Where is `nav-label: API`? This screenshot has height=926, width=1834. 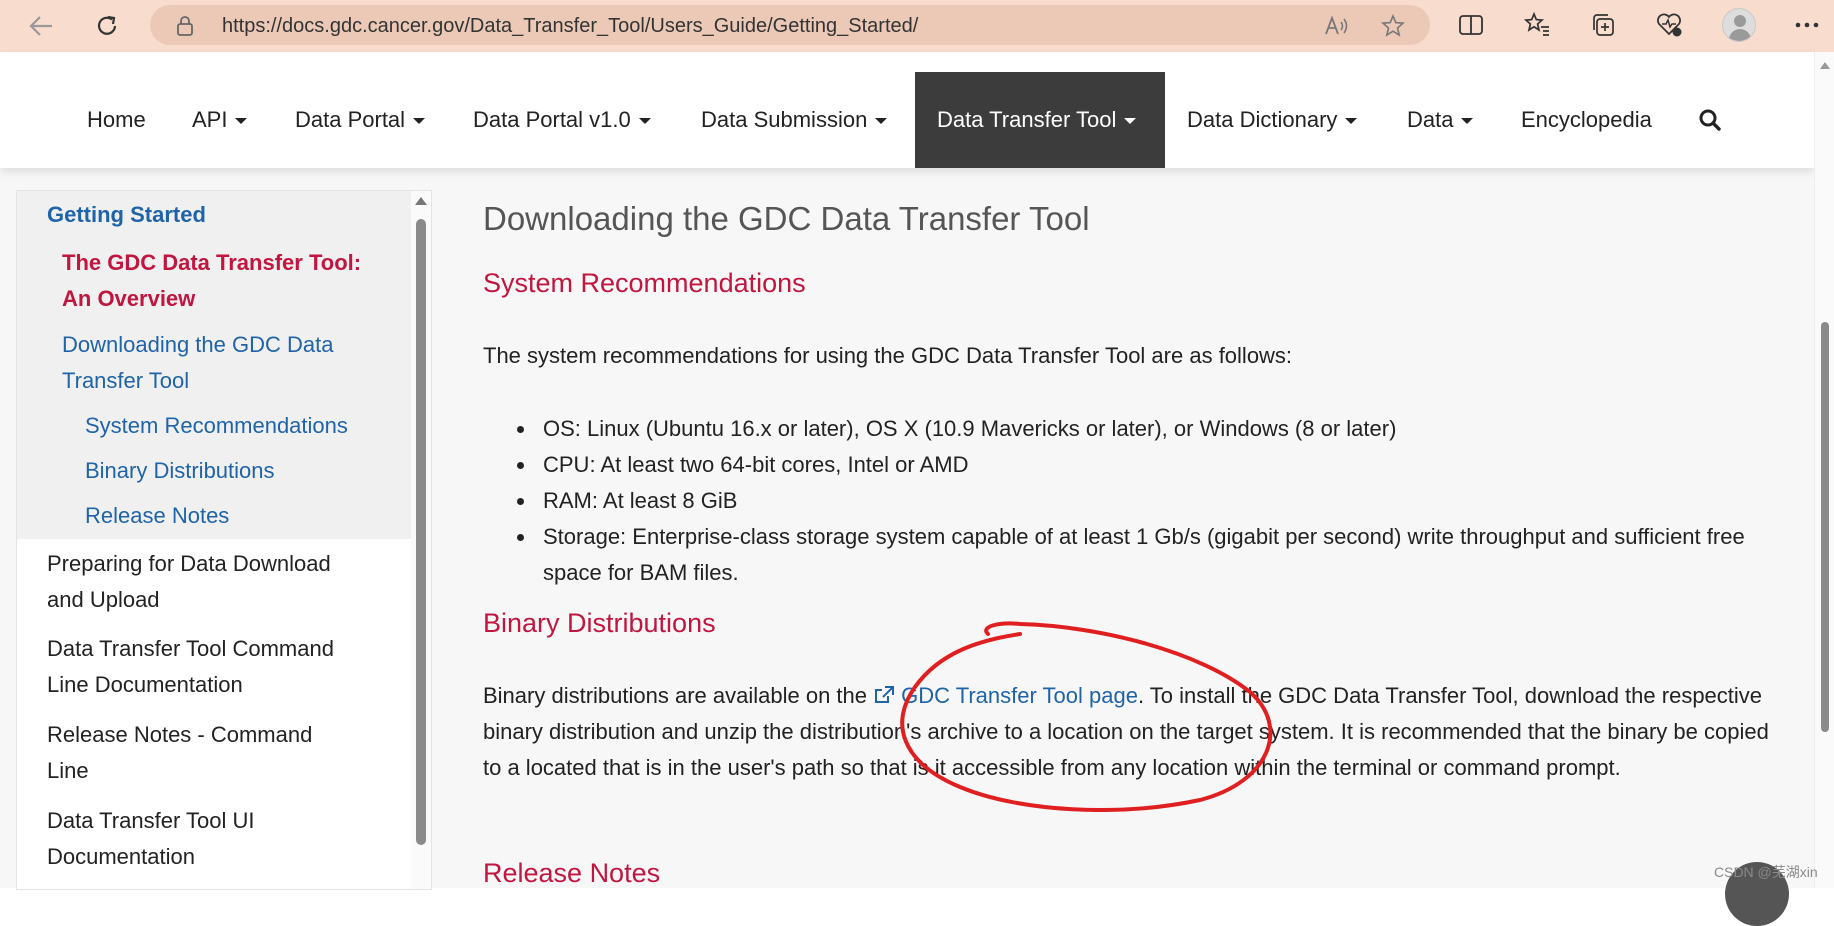
nav-label: API is located at coordinates (210, 119).